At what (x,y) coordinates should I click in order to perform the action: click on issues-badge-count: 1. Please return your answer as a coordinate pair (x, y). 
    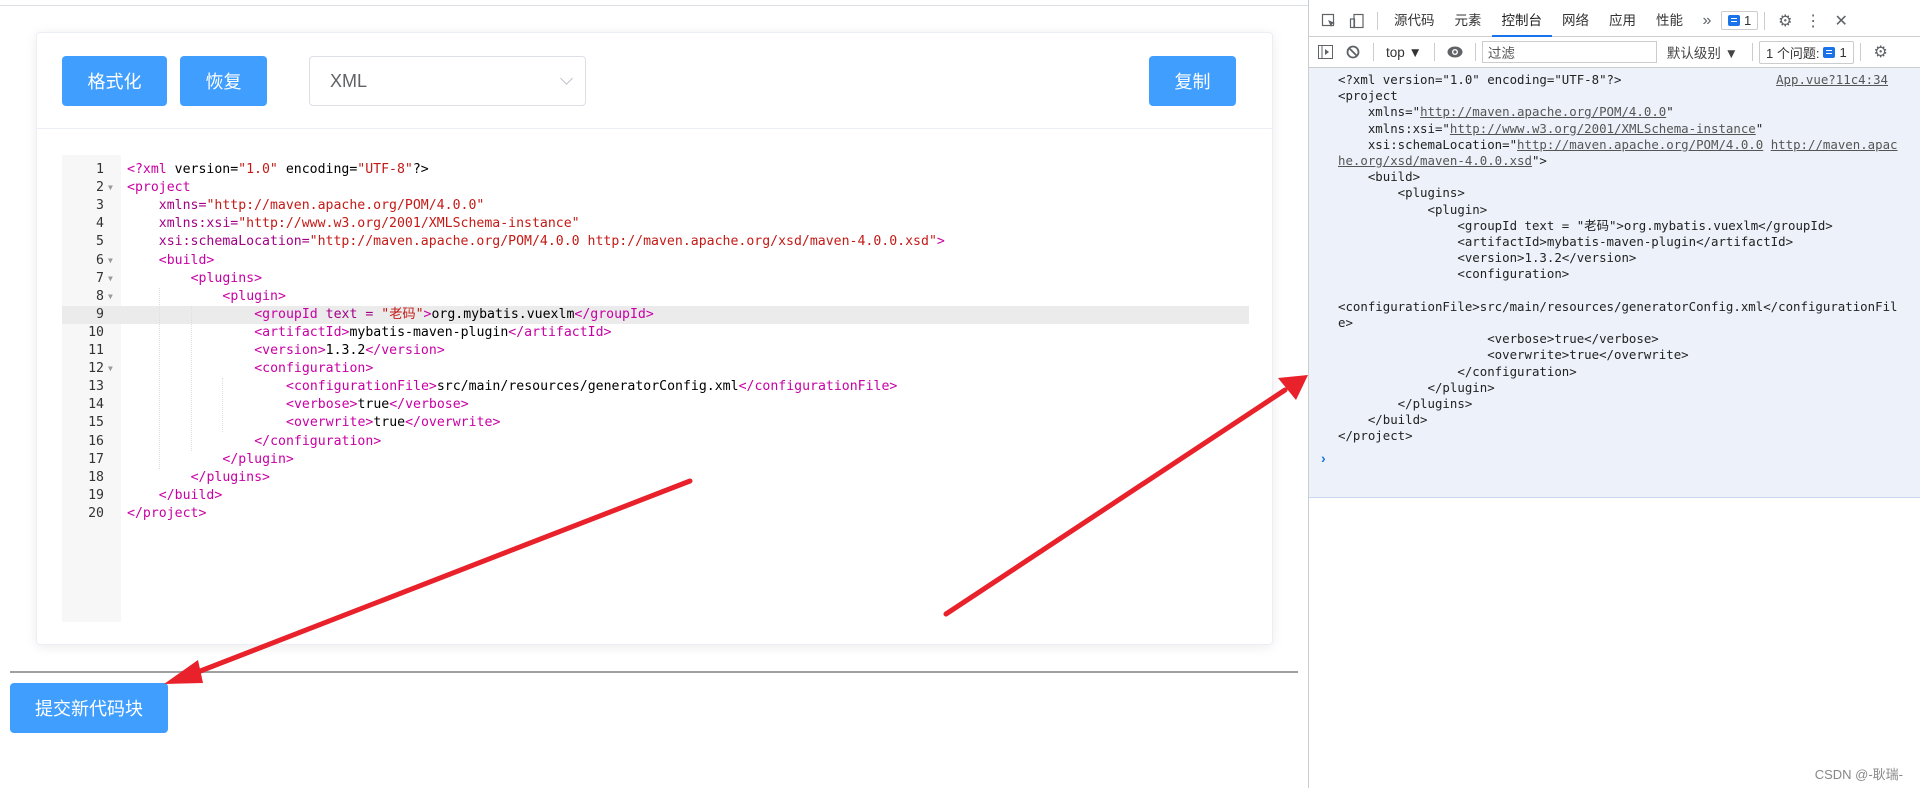
    Looking at the image, I should click on (1748, 20).